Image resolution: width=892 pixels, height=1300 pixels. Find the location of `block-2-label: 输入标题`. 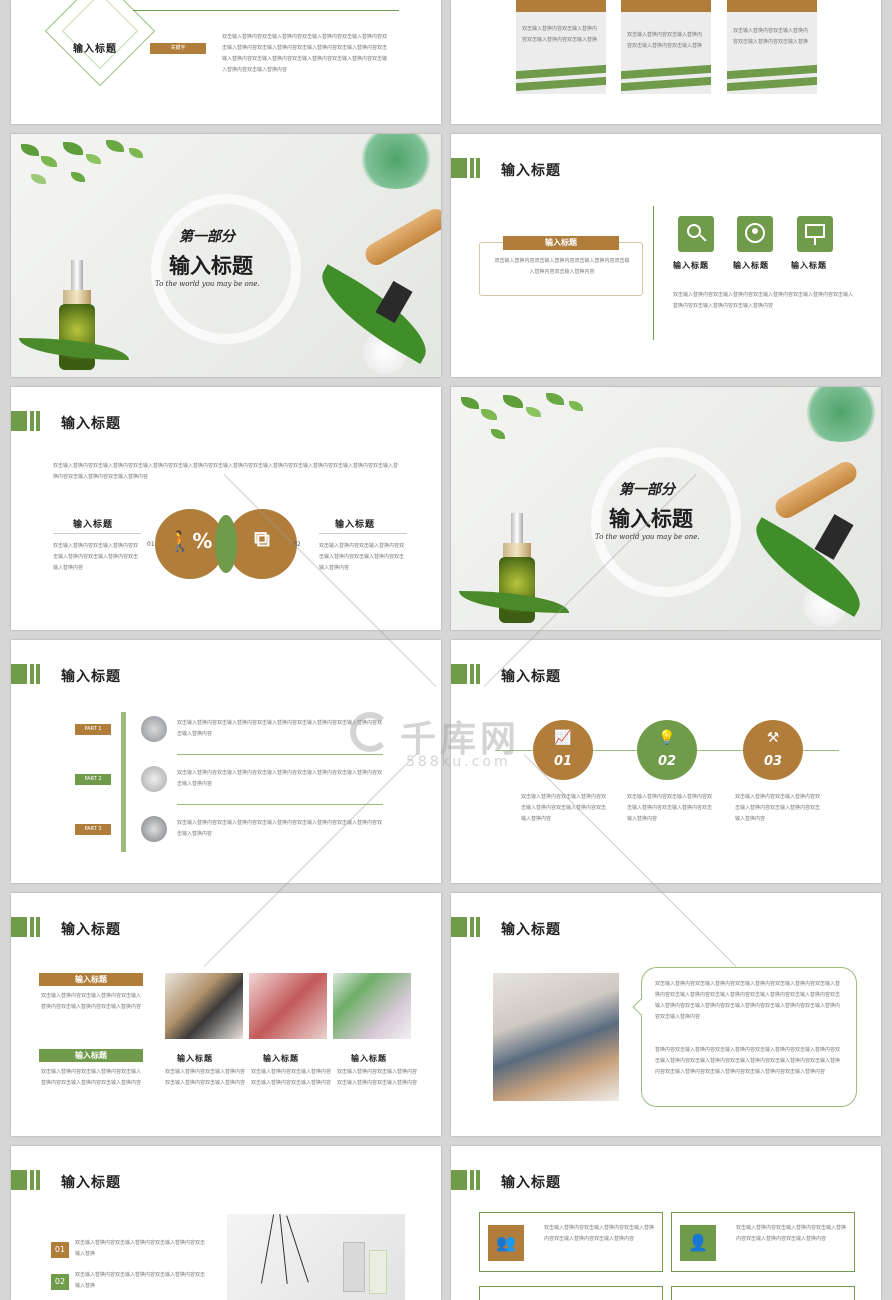

block-2-label: 输入标题 is located at coordinates (91, 1055).